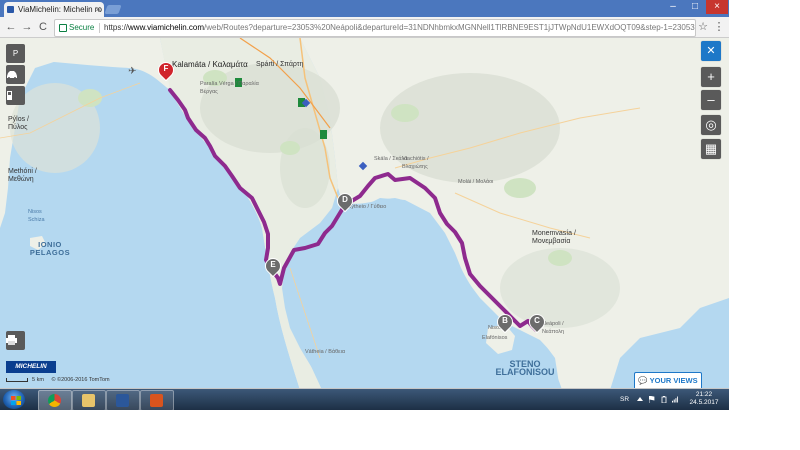 This screenshot has height=450, width=800. I want to click on back-icon: ←, so click(11, 27).